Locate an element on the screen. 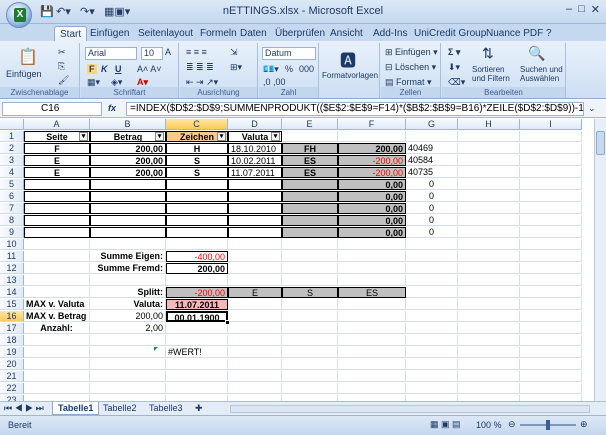  number-format-select: Datum is located at coordinates (289, 53).